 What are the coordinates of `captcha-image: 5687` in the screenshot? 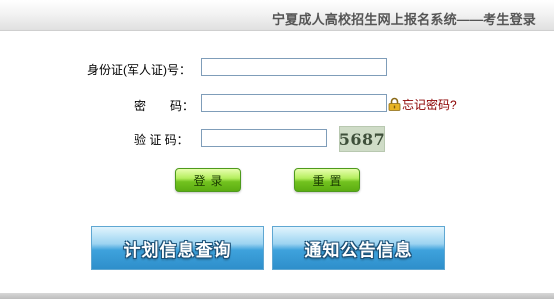 It's located at (362, 139).